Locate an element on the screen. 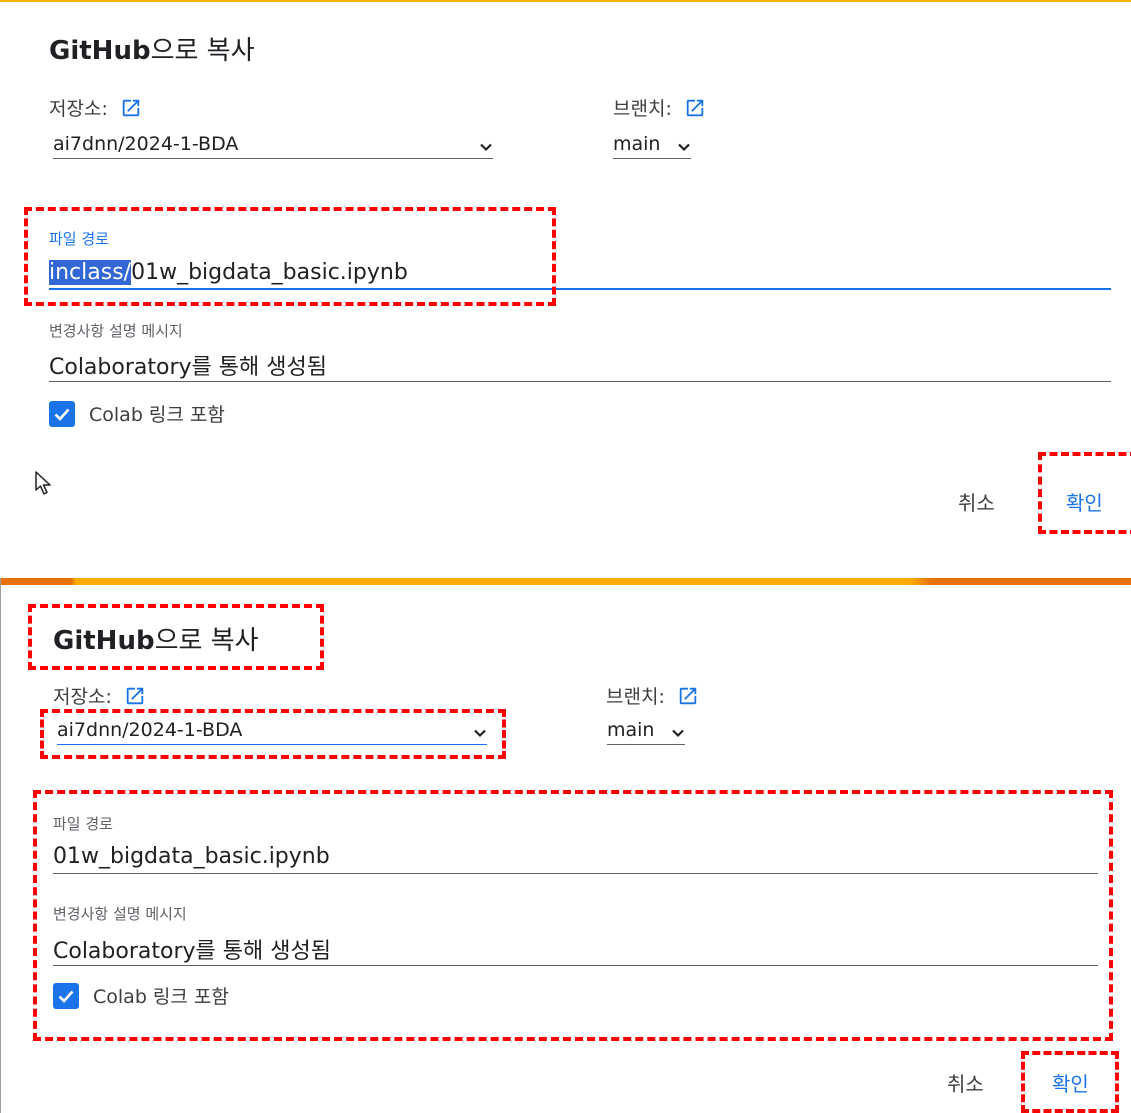  mouse-pointer-icon is located at coordinates (45, 484).